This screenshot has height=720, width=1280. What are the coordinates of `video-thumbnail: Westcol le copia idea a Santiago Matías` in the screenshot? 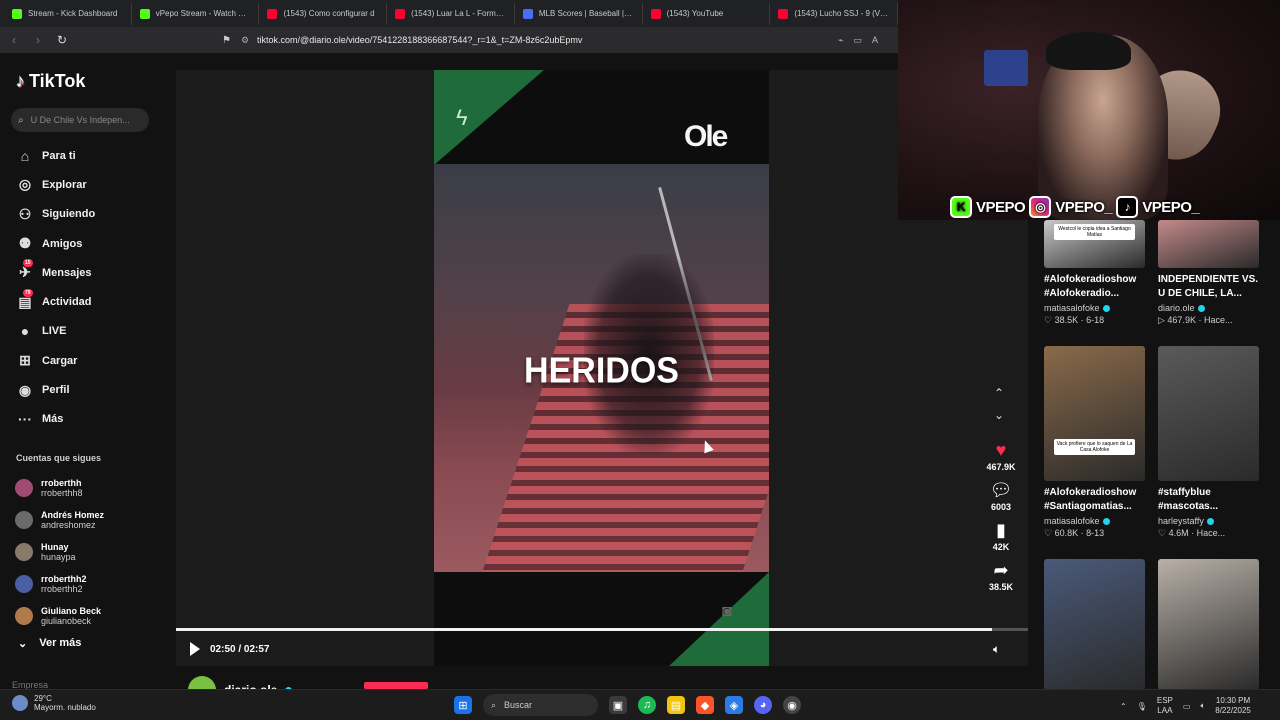 It's located at (1094, 244).